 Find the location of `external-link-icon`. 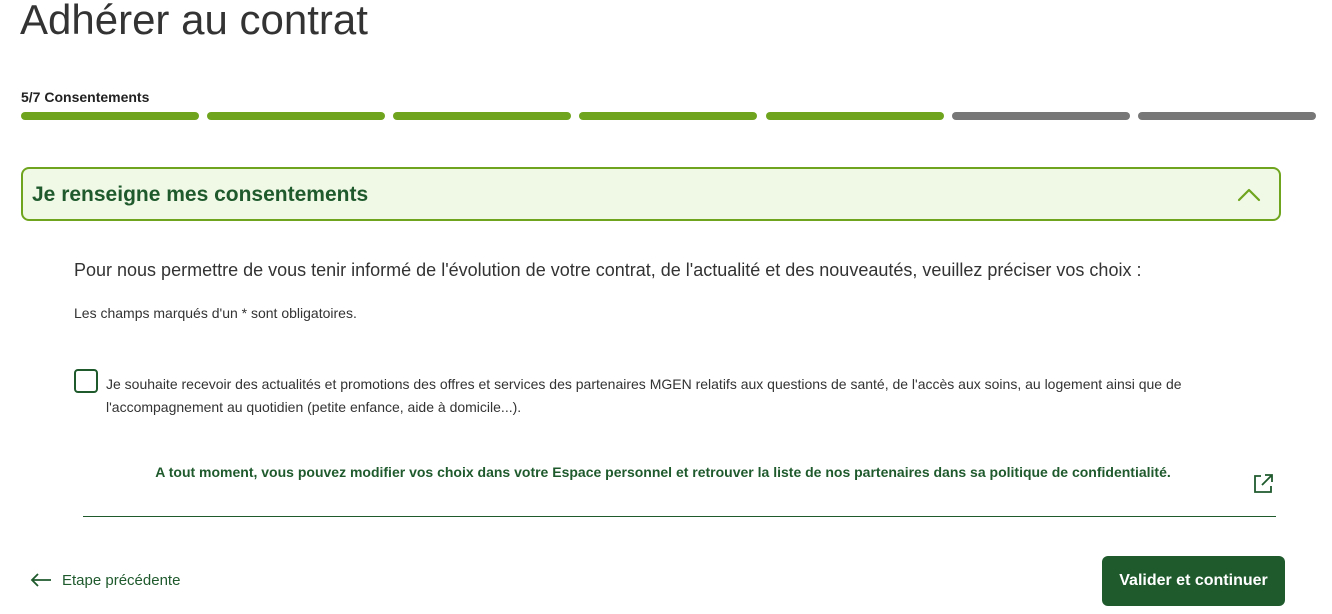

external-link-icon is located at coordinates (1263, 484).